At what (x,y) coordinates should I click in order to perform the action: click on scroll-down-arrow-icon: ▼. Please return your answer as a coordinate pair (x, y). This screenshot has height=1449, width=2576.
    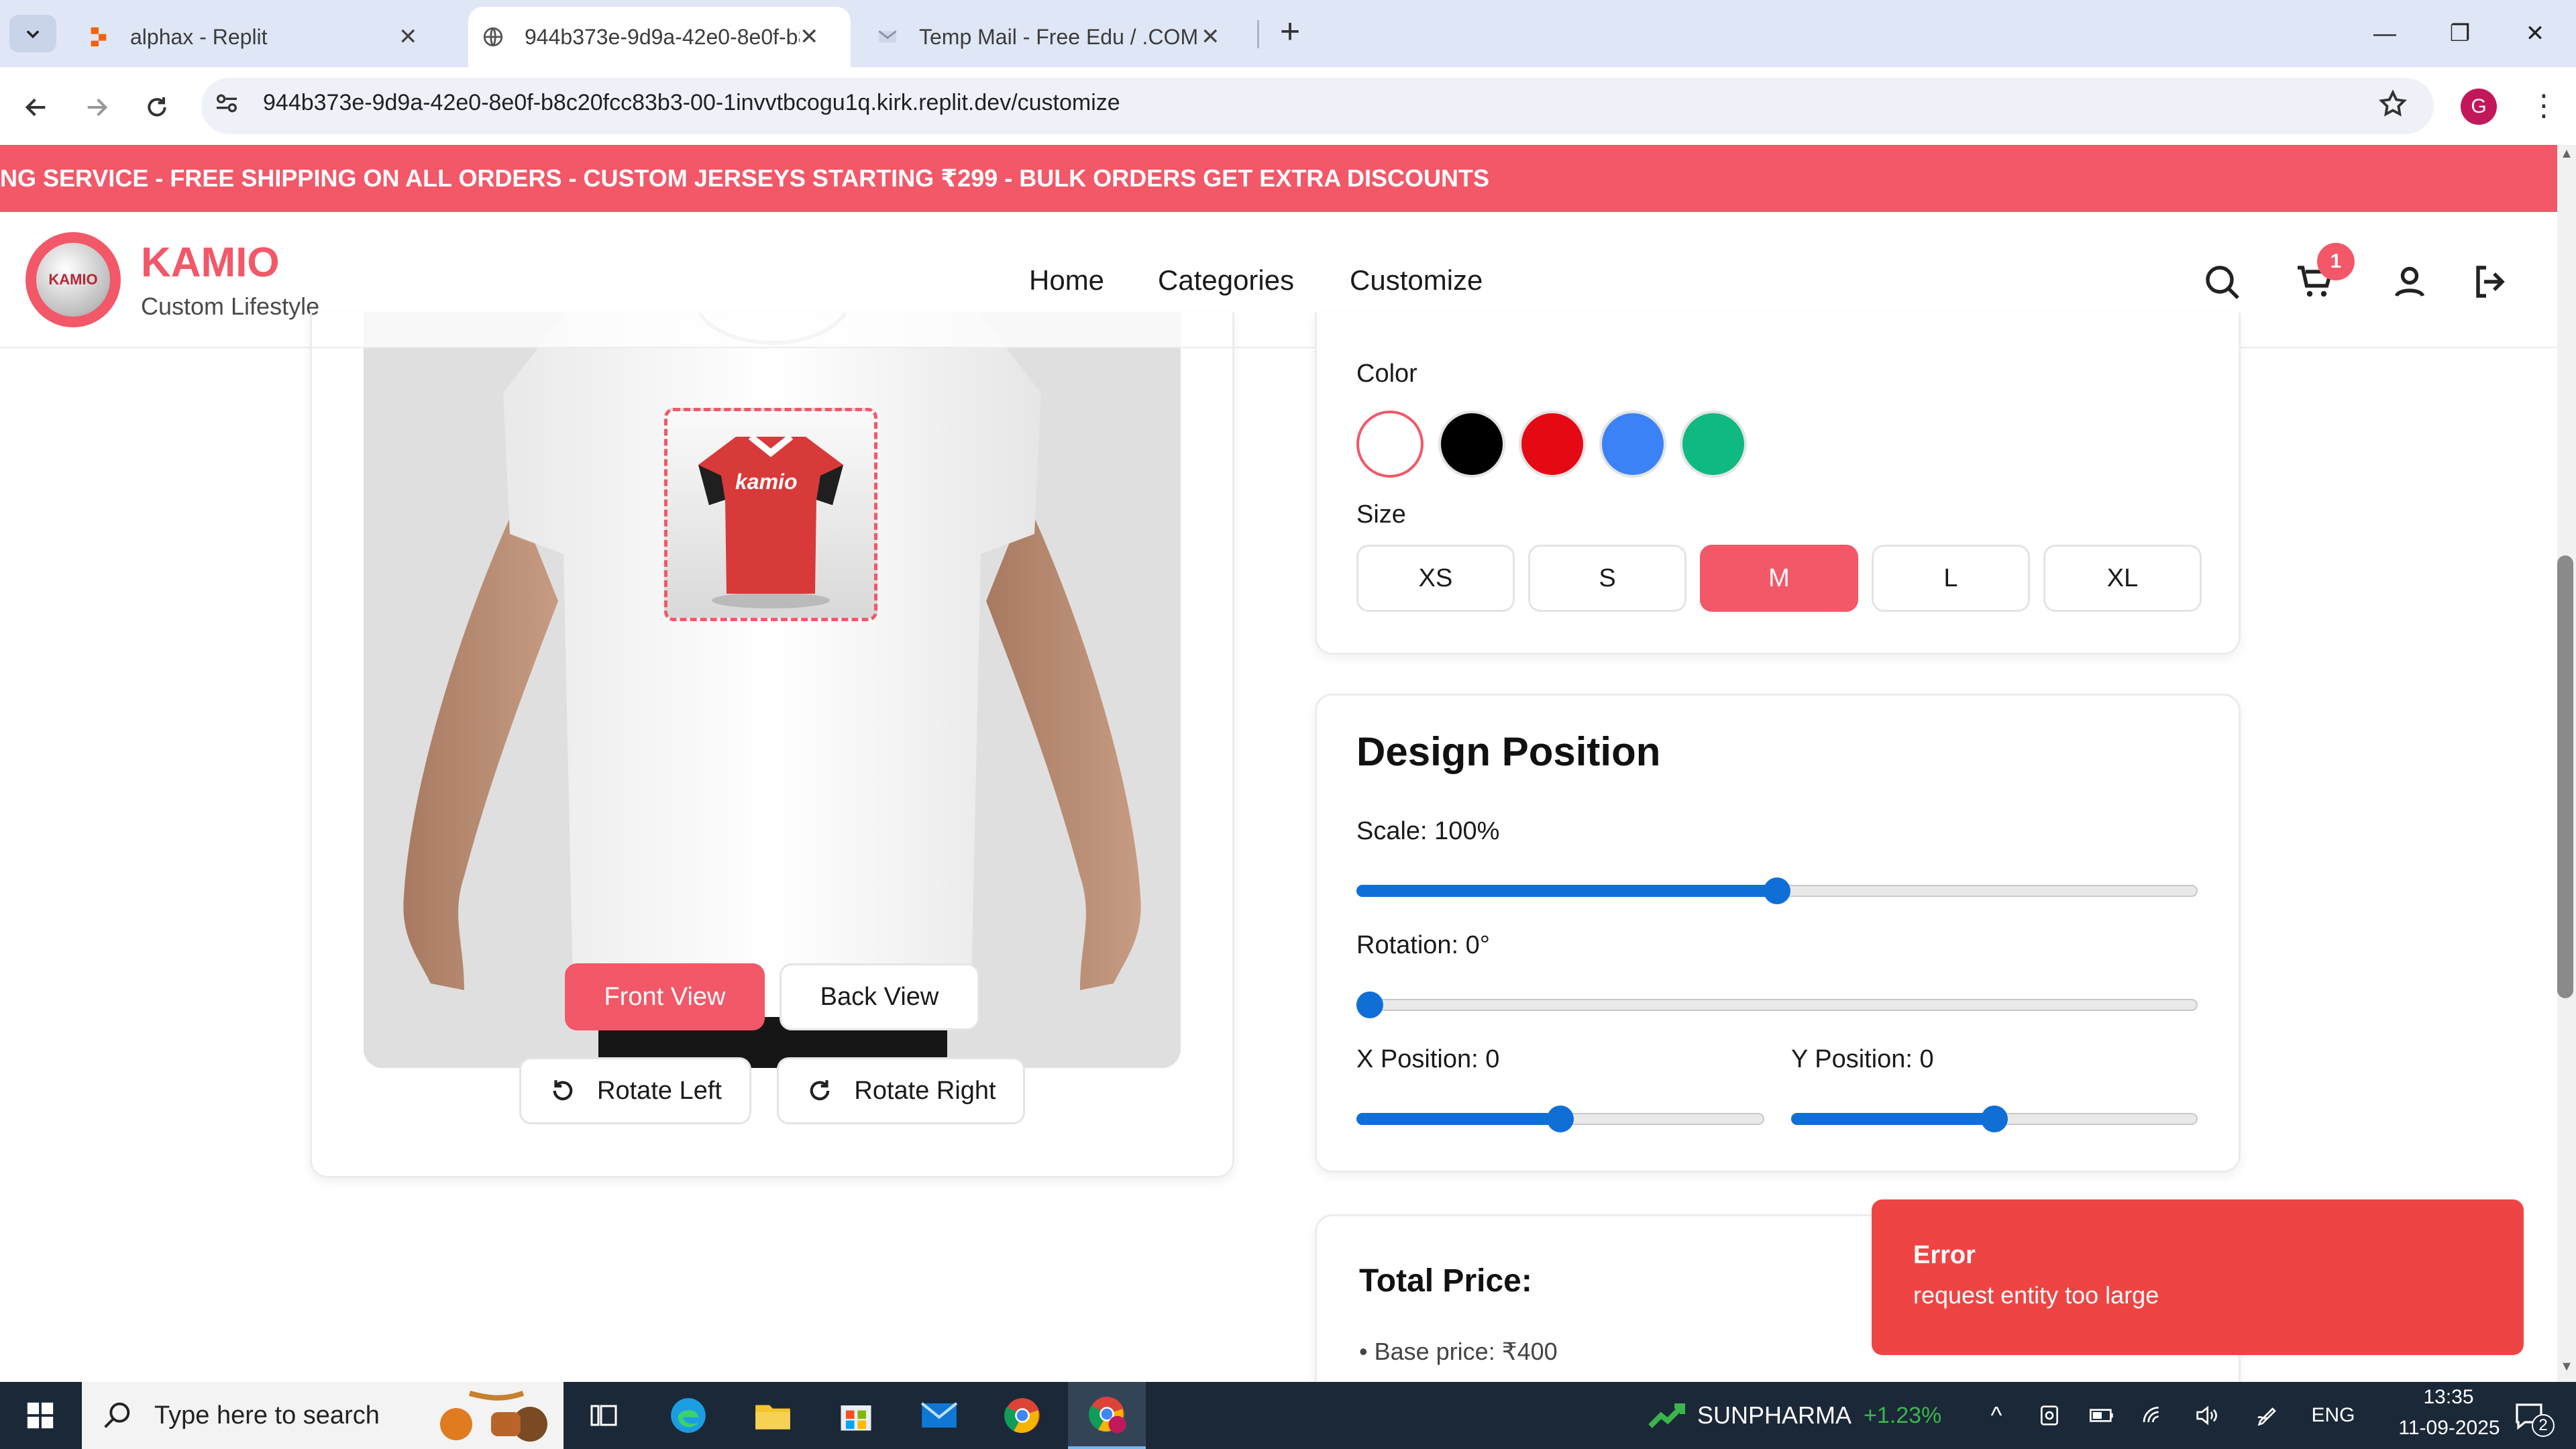
    Looking at the image, I should click on (2566, 1369).